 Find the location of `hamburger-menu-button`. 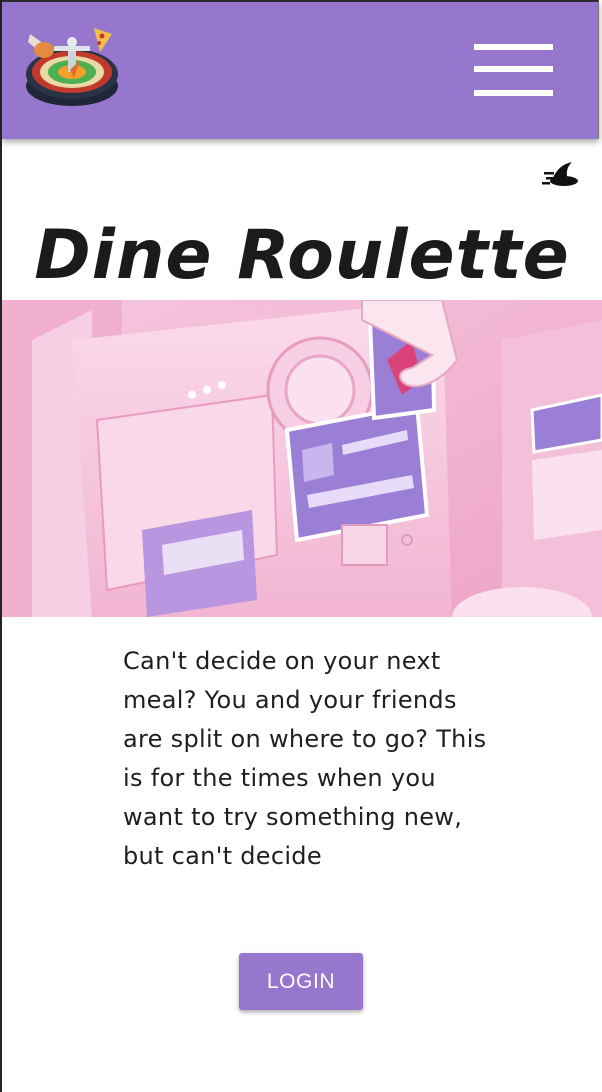

hamburger-menu-button is located at coordinates (514, 71).